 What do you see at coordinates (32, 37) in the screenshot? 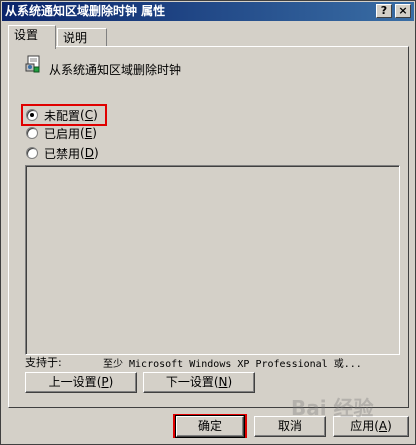
I see `tab-settings: 设置` at bounding box center [32, 37].